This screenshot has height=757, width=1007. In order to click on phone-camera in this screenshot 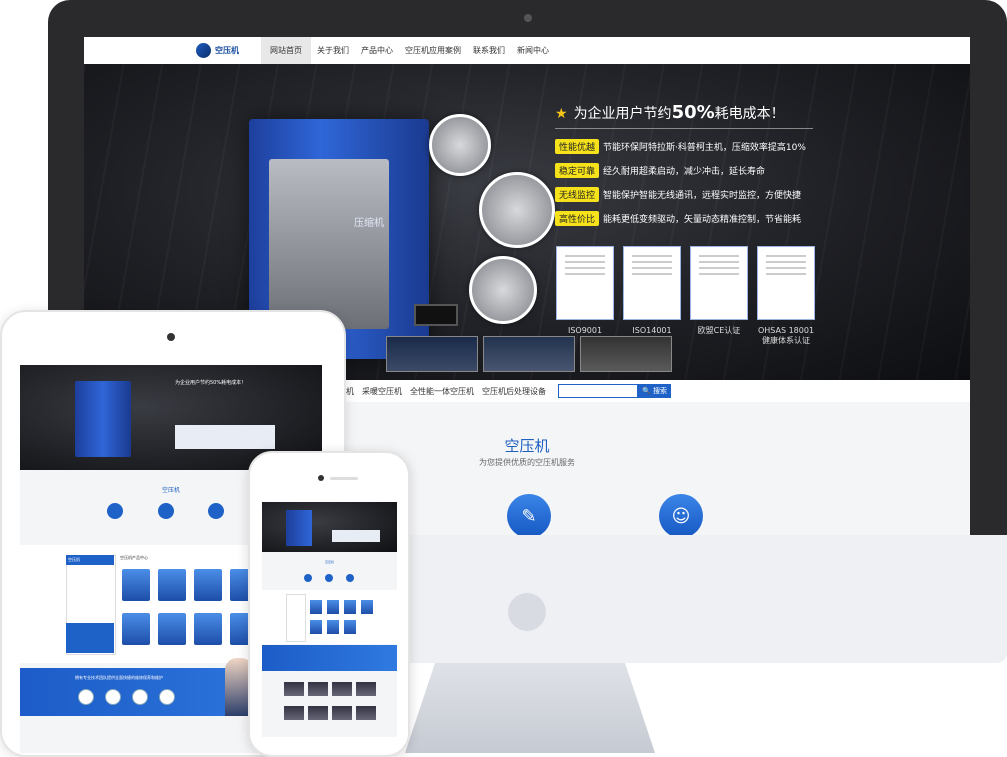, I will do `click(321, 478)`.